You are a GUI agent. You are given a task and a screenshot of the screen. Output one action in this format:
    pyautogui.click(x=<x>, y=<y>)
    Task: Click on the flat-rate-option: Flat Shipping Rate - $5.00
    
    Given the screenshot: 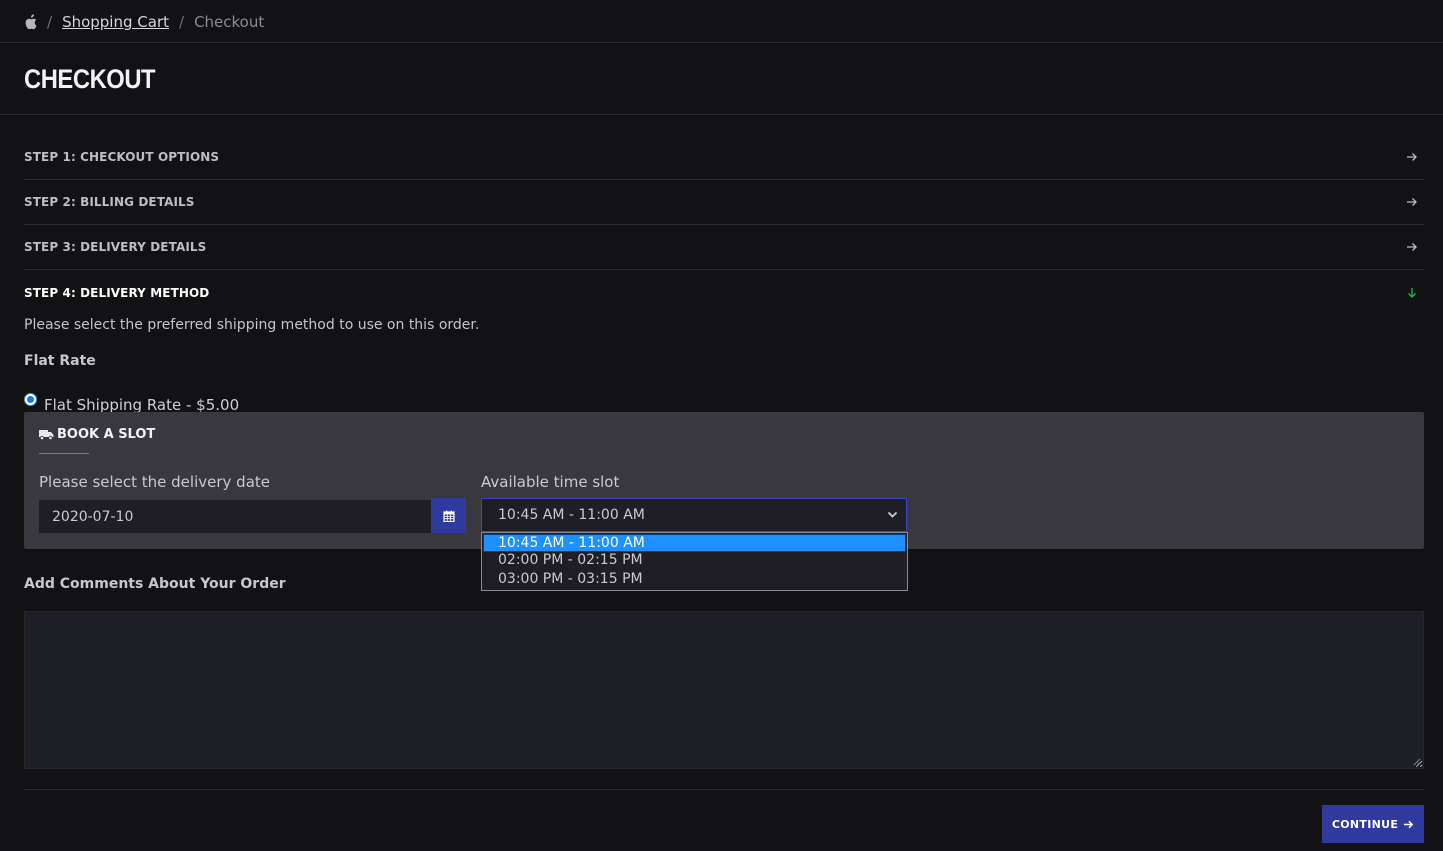 What is the action you would take?
    pyautogui.click(x=131, y=401)
    